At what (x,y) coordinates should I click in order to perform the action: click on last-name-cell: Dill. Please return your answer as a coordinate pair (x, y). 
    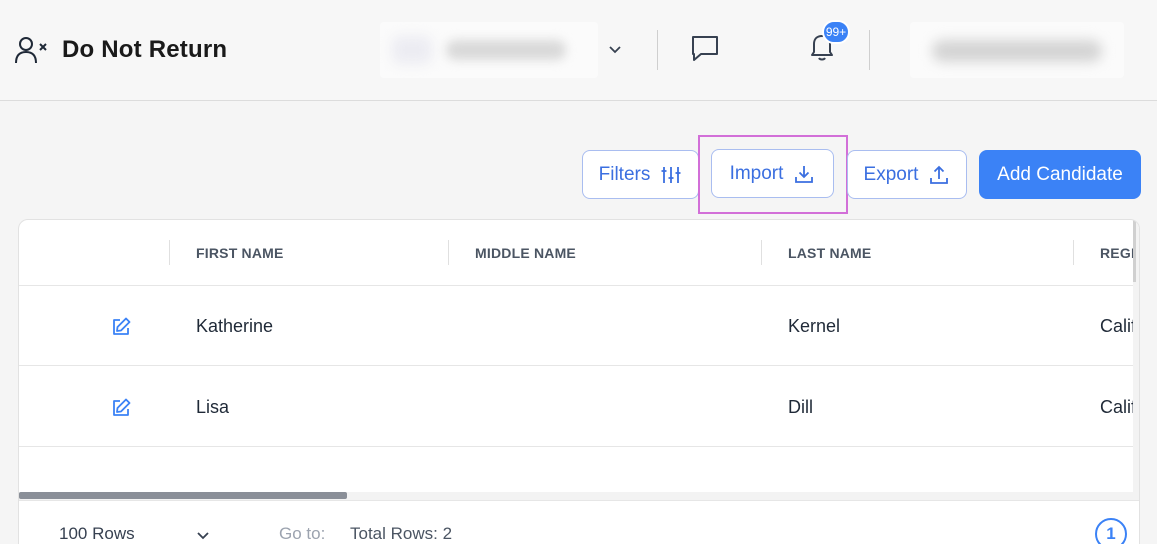
    Looking at the image, I should click on (800, 407).